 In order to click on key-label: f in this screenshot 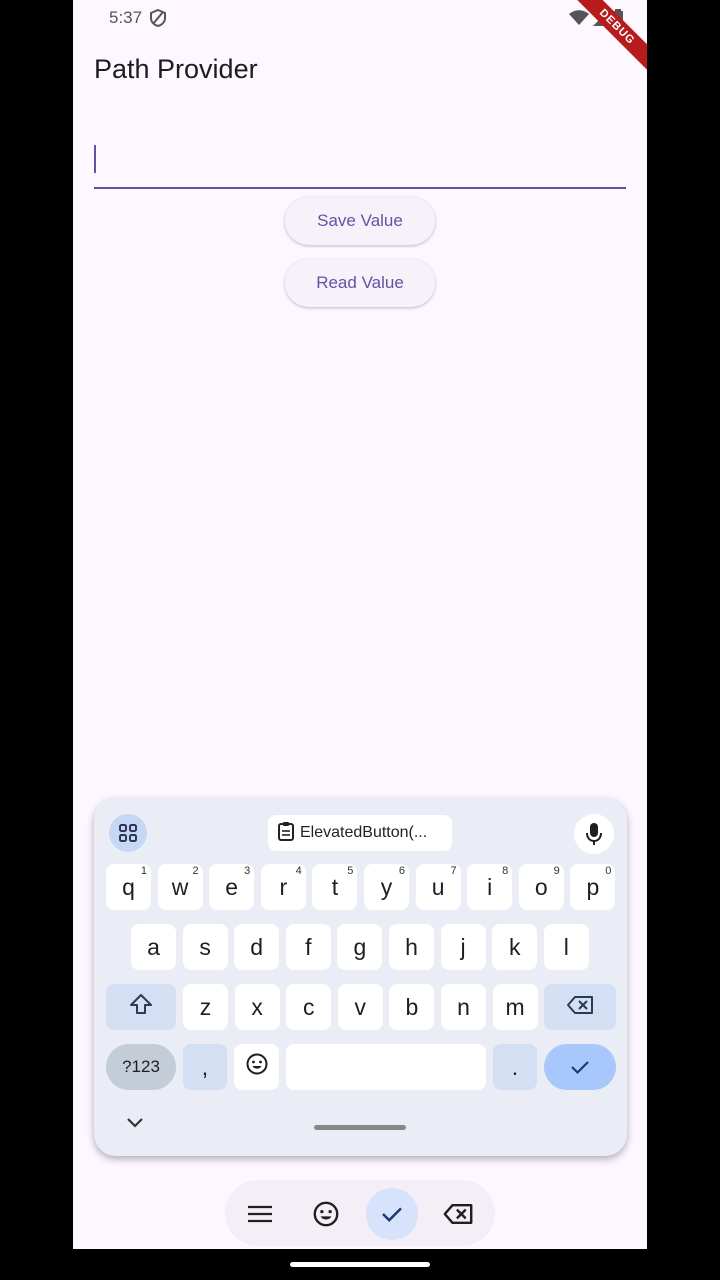, I will do `click(308, 946)`.